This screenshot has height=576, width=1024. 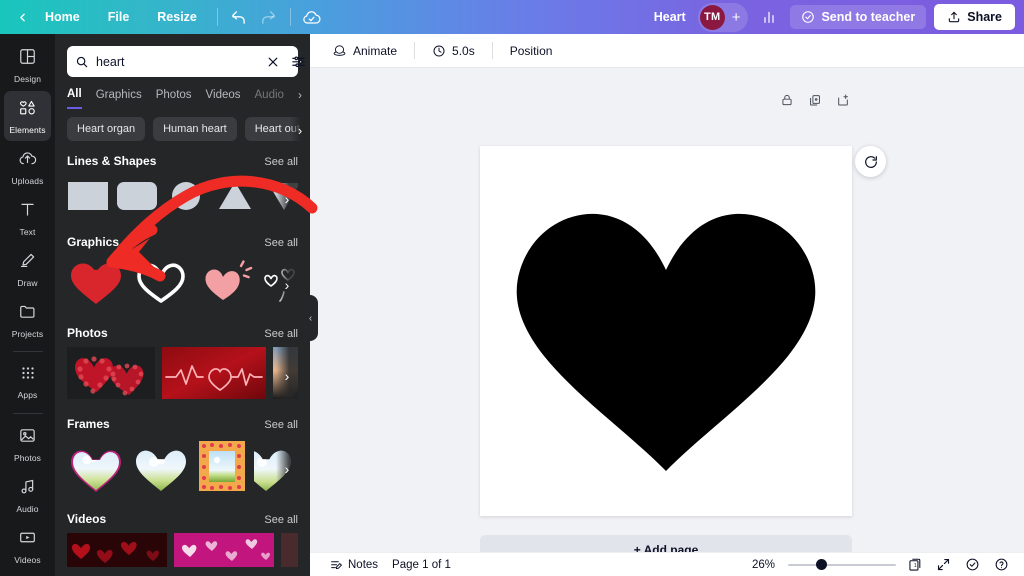 I want to click on sidebar-item-design: Design, so click(x=27, y=65).